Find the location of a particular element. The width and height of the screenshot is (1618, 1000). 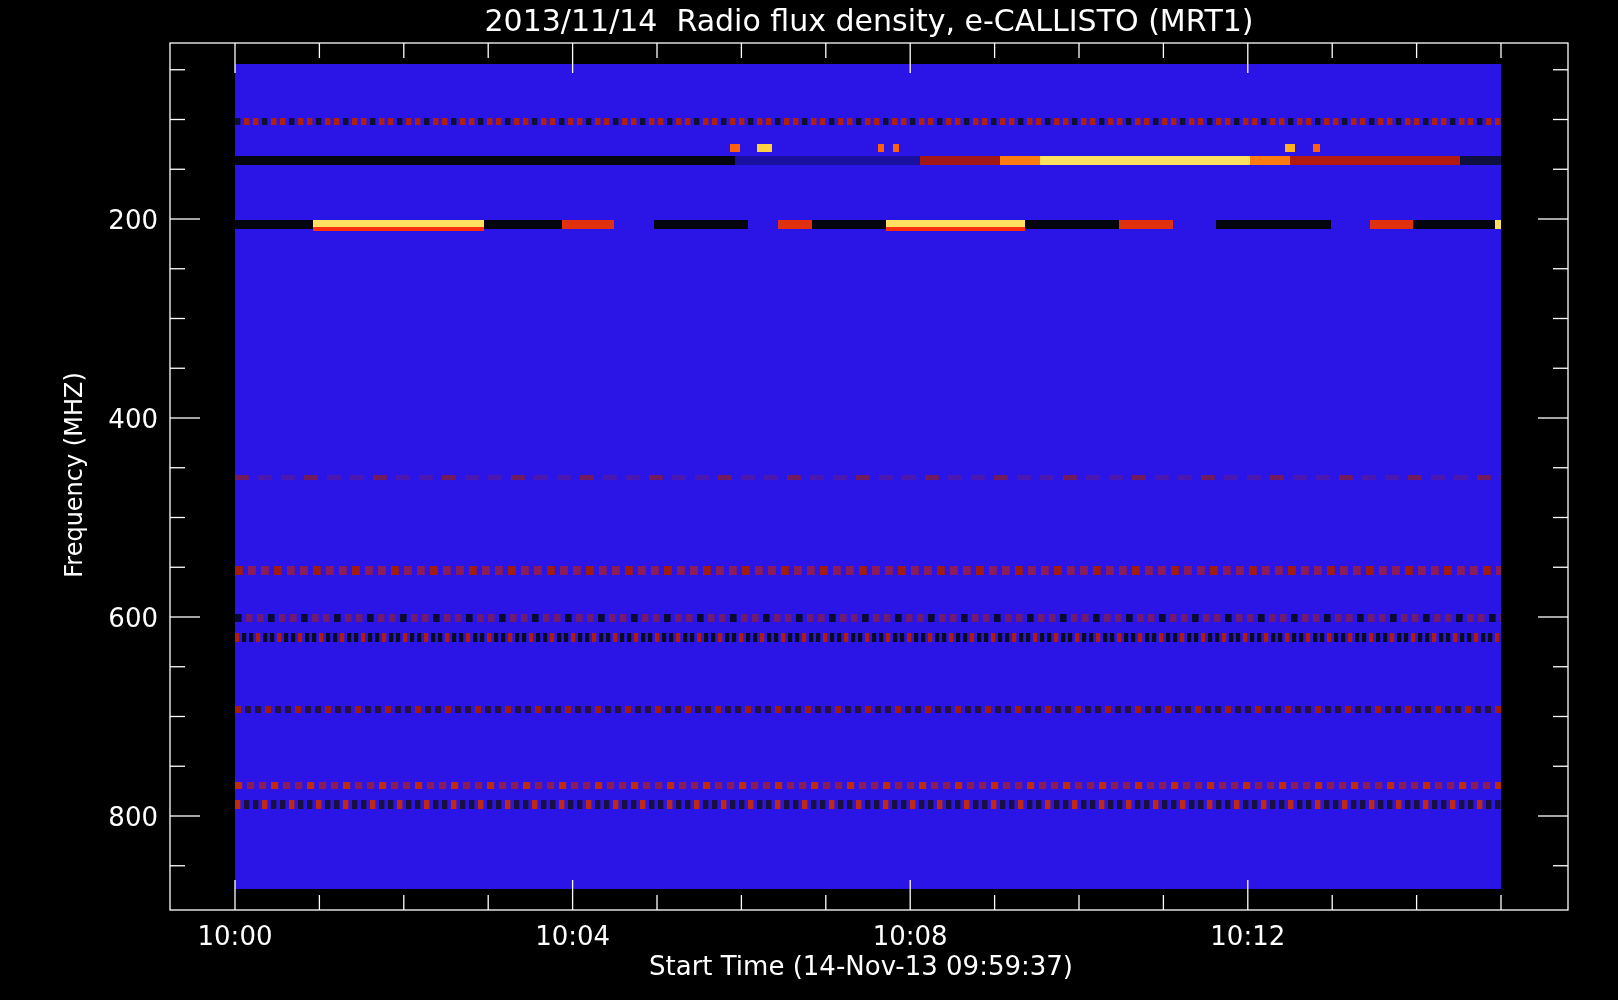

y-tick-label: 600 is located at coordinates (133, 618).